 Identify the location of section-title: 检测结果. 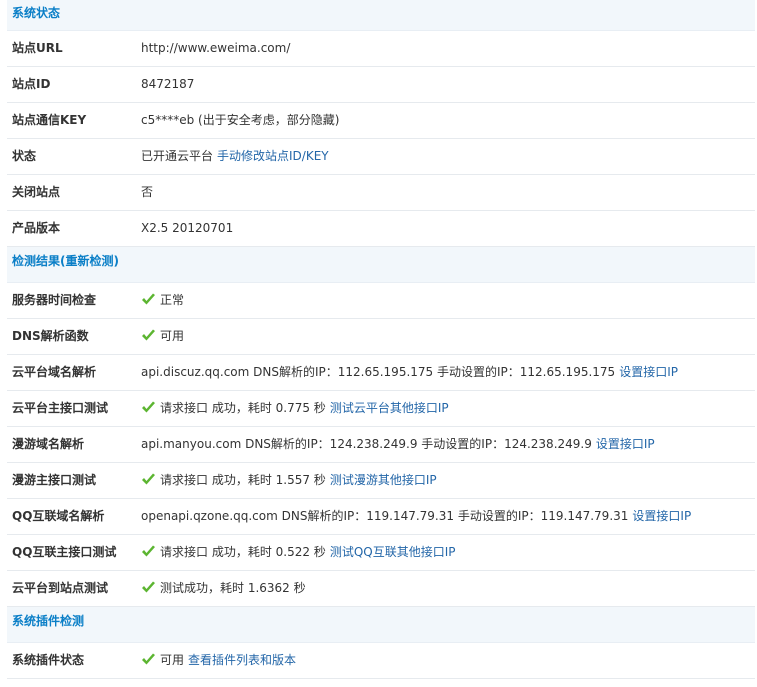
(36, 261).